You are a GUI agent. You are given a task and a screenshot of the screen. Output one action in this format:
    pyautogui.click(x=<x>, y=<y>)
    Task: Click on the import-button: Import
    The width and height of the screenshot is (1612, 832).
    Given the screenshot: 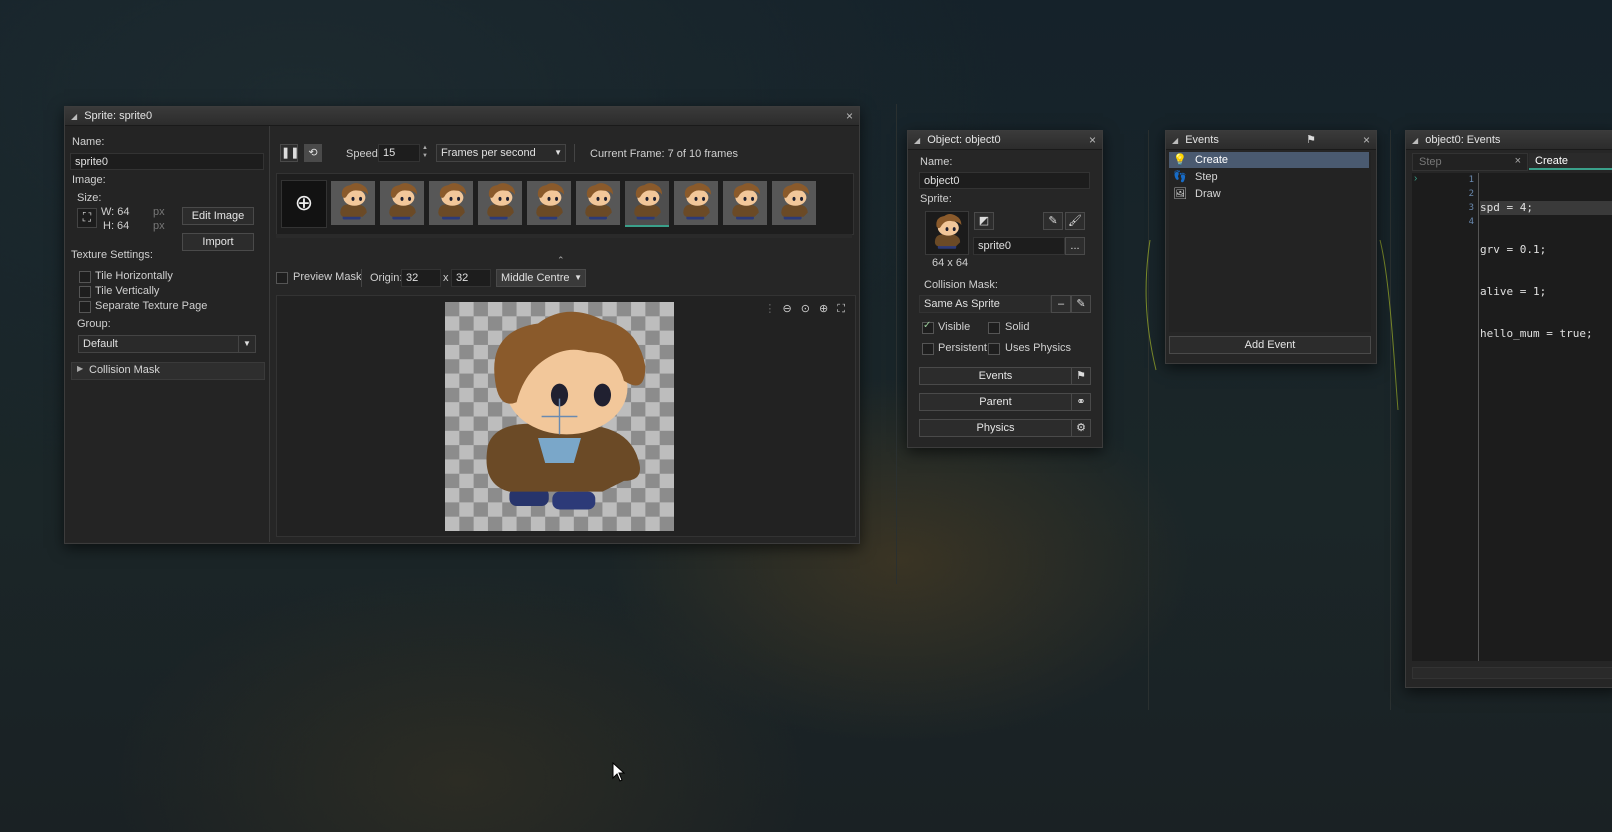 What is the action you would take?
    pyautogui.click(x=218, y=242)
    